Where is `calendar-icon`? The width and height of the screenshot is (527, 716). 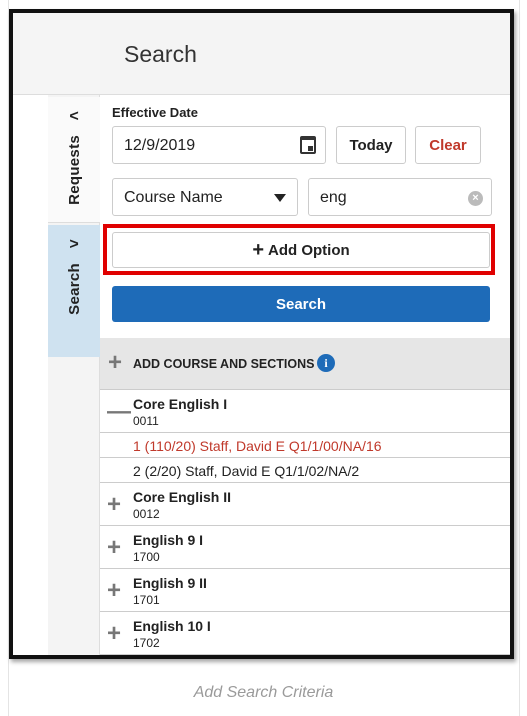 calendar-icon is located at coordinates (308, 145).